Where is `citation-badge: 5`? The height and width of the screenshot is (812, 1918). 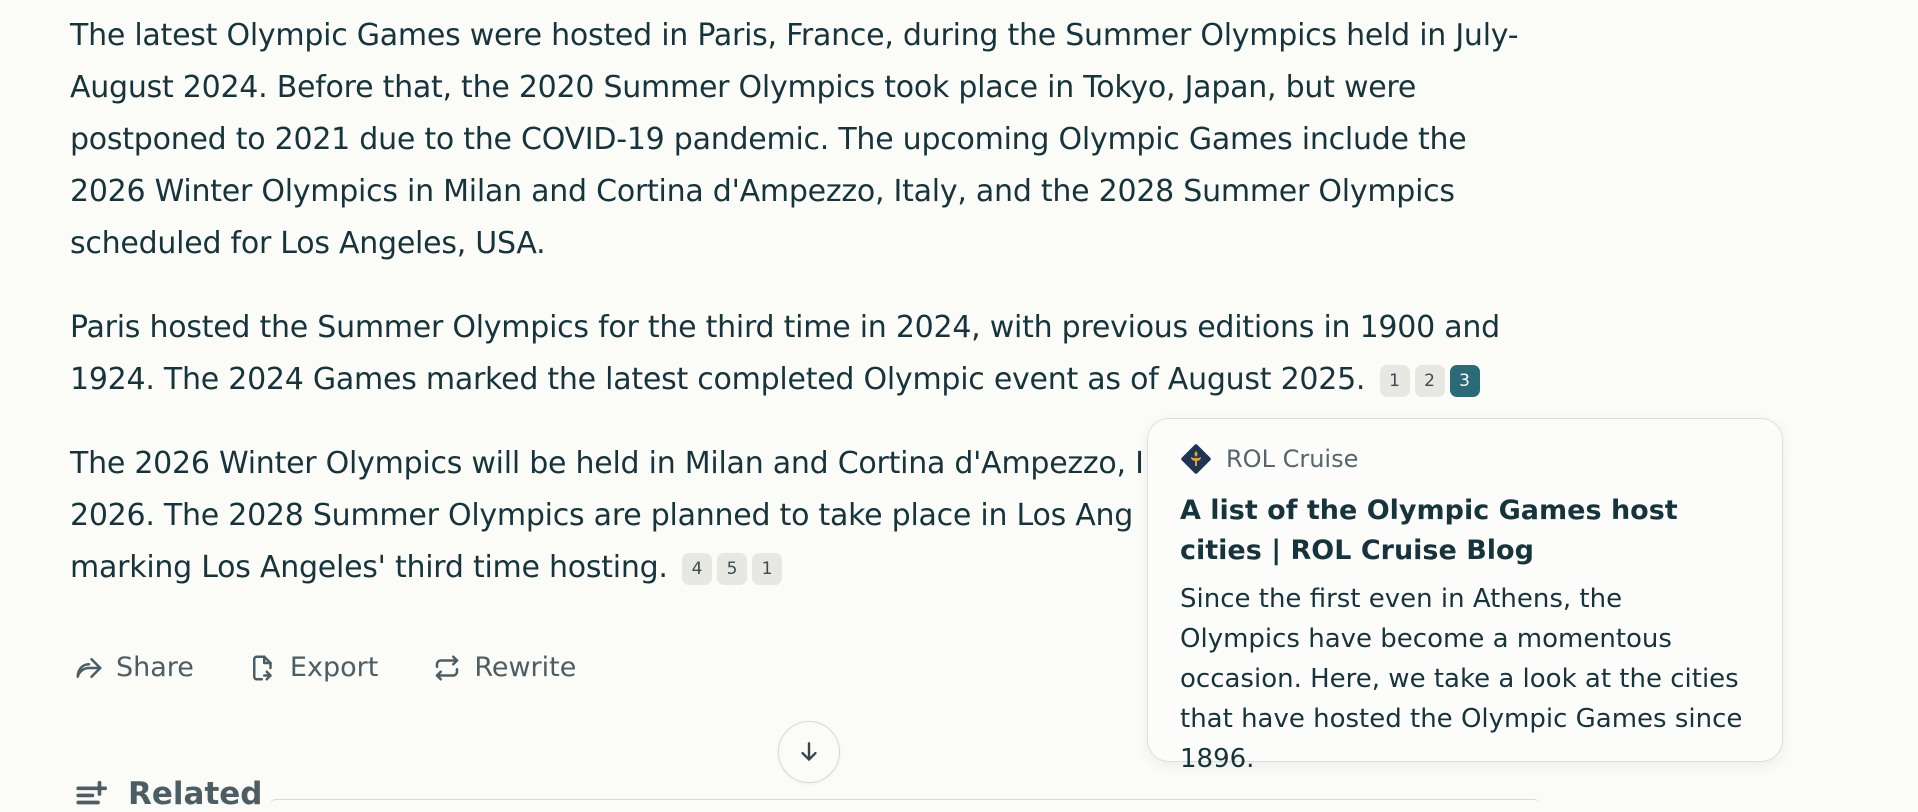
citation-badge: 5 is located at coordinates (732, 569).